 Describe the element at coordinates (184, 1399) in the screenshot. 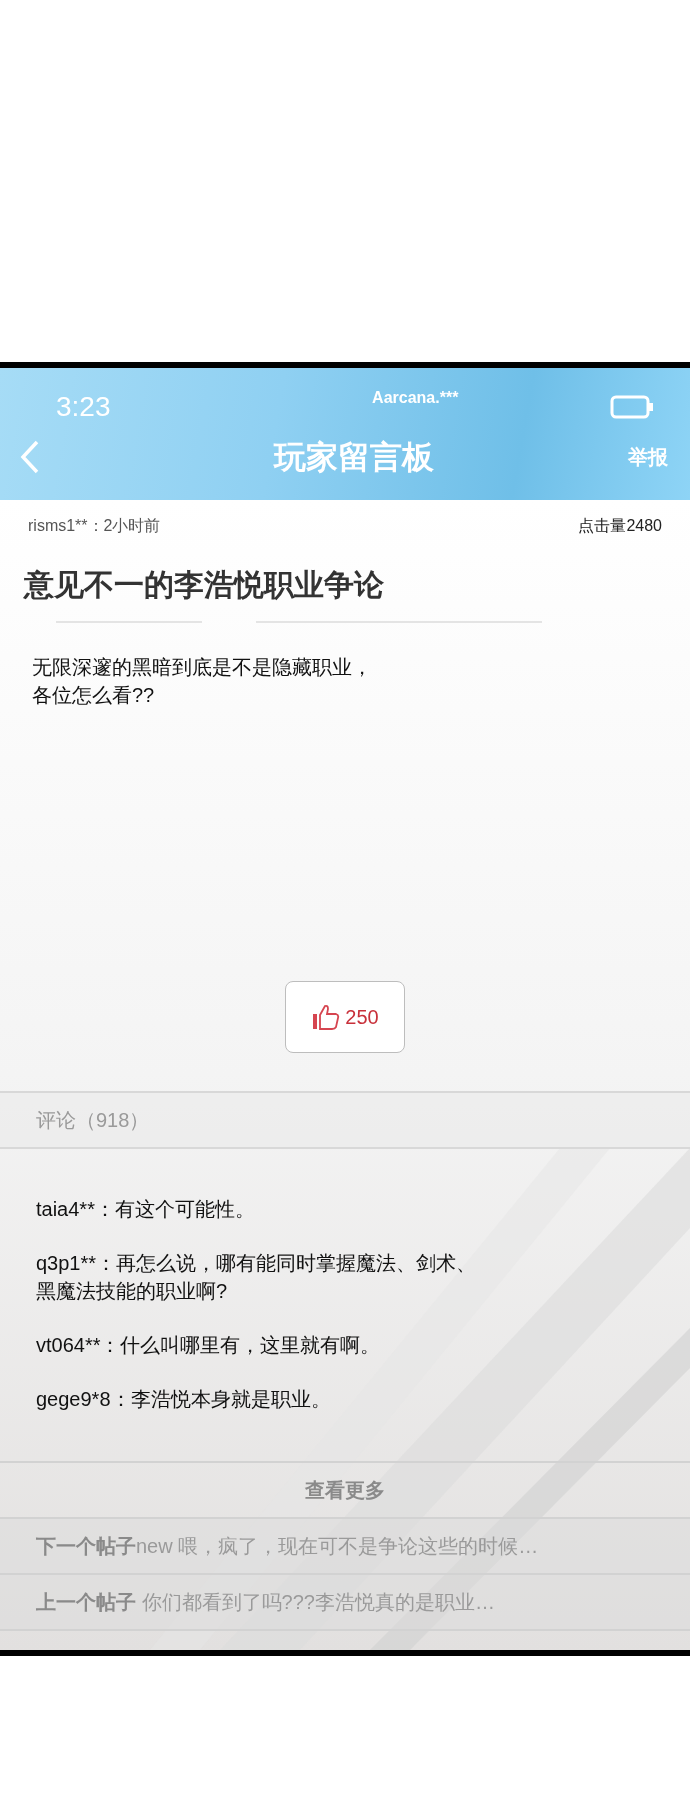

I see `comment-text: gege9*8：李浩悦本身就是职业。` at that location.